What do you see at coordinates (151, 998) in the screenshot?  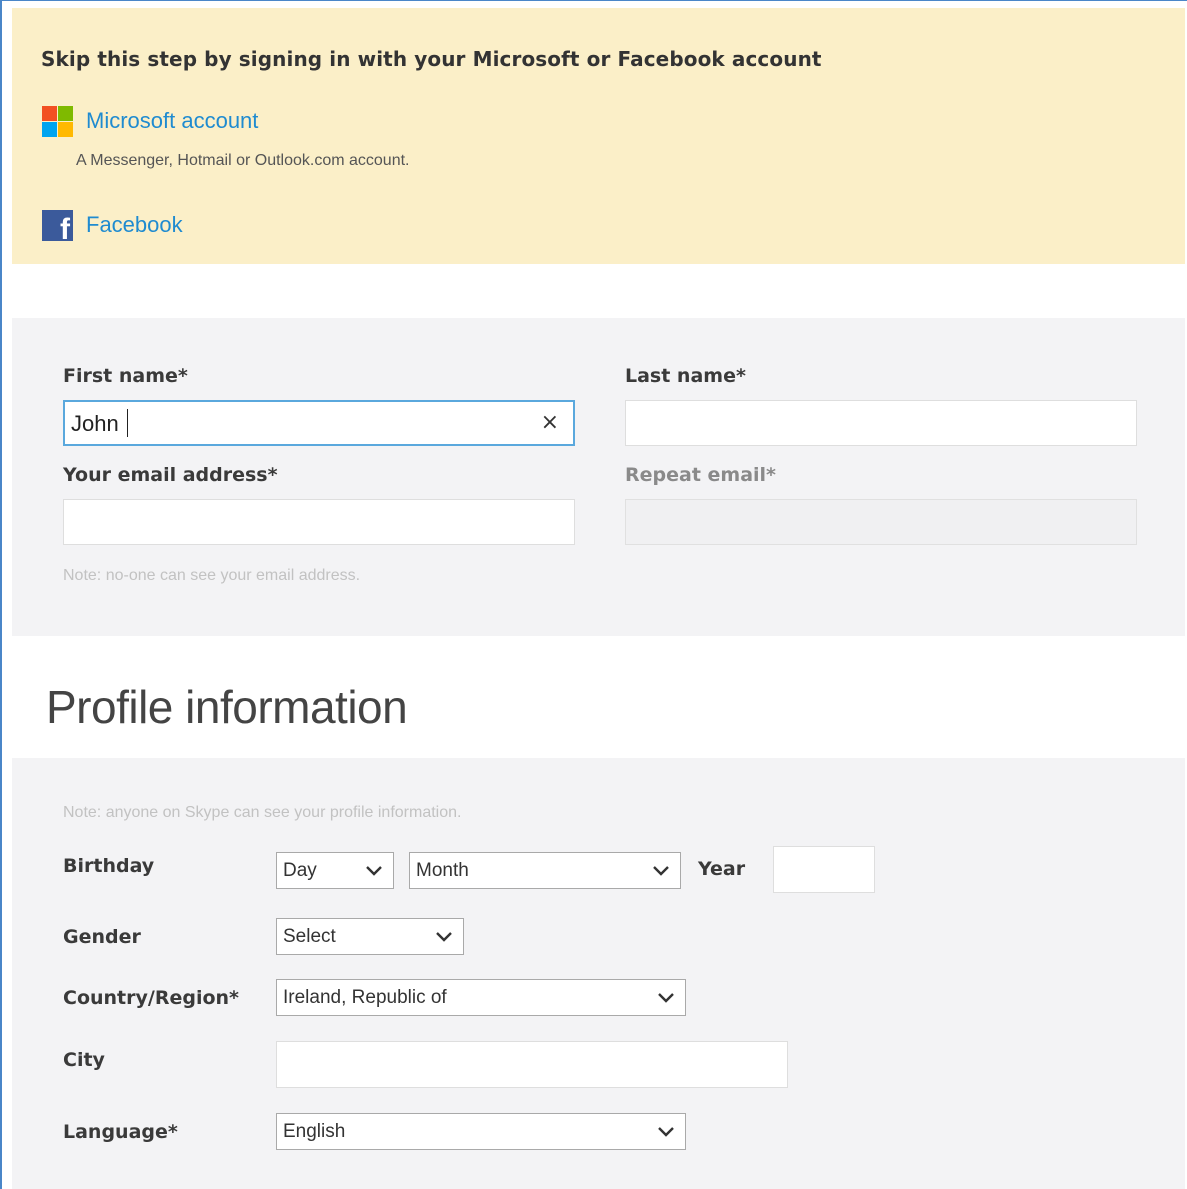 I see `country-region-label: Country/Region*` at bounding box center [151, 998].